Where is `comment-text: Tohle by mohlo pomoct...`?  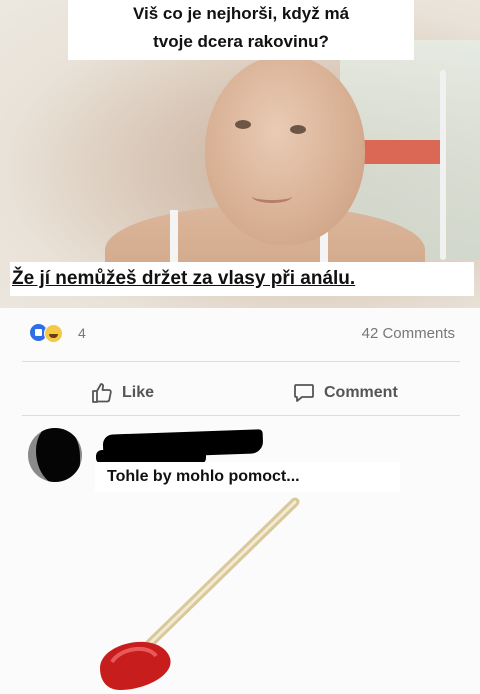
comment-text: Tohle by mohlo pomoct... is located at coordinates (203, 476).